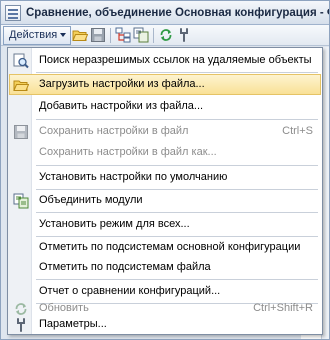 This screenshot has width=330, height=340. I want to click on menu-item-label: Обновить, so click(64, 308).